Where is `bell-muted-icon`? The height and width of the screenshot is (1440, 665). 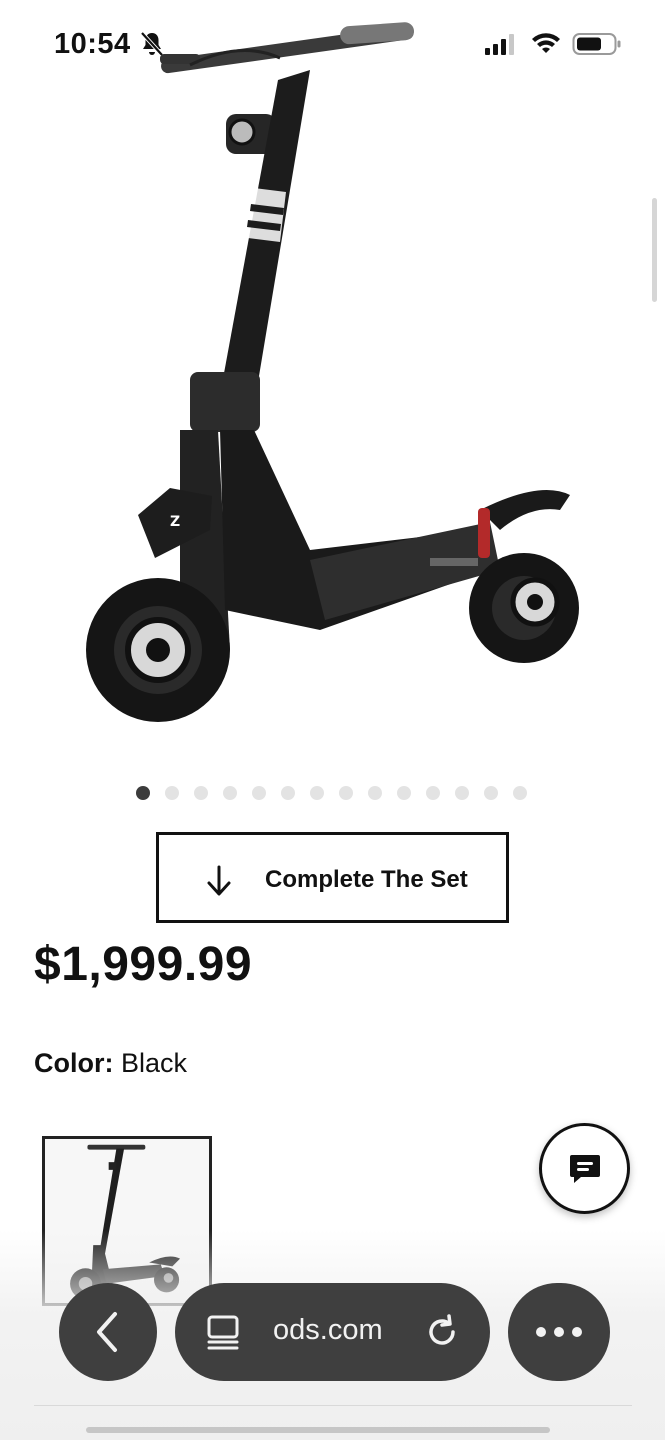
bell-muted-icon is located at coordinates (152, 44).